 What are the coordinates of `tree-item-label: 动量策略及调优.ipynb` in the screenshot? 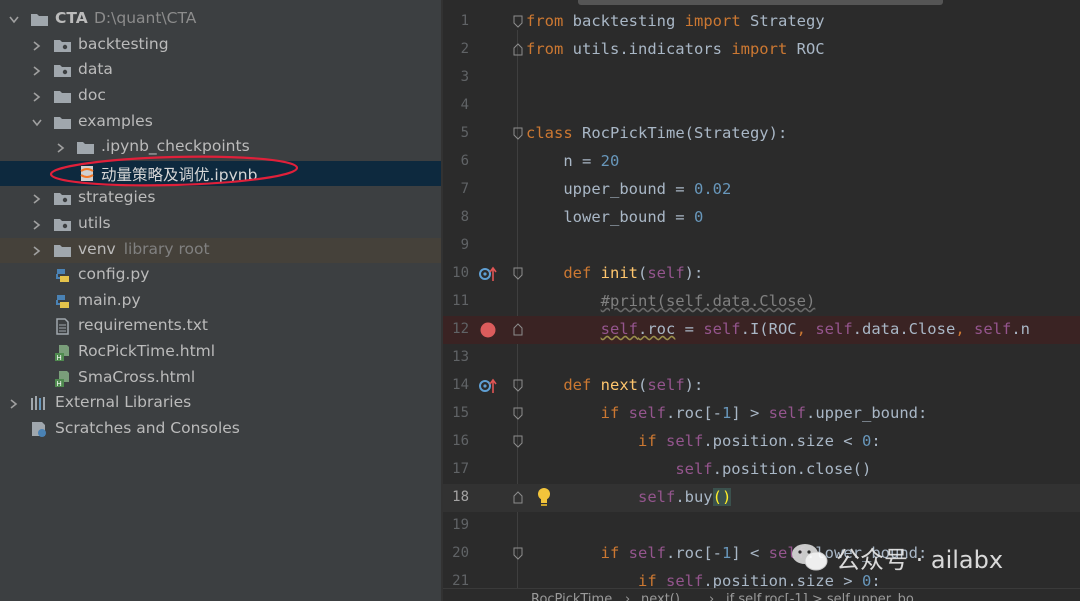 It's located at (179, 175).